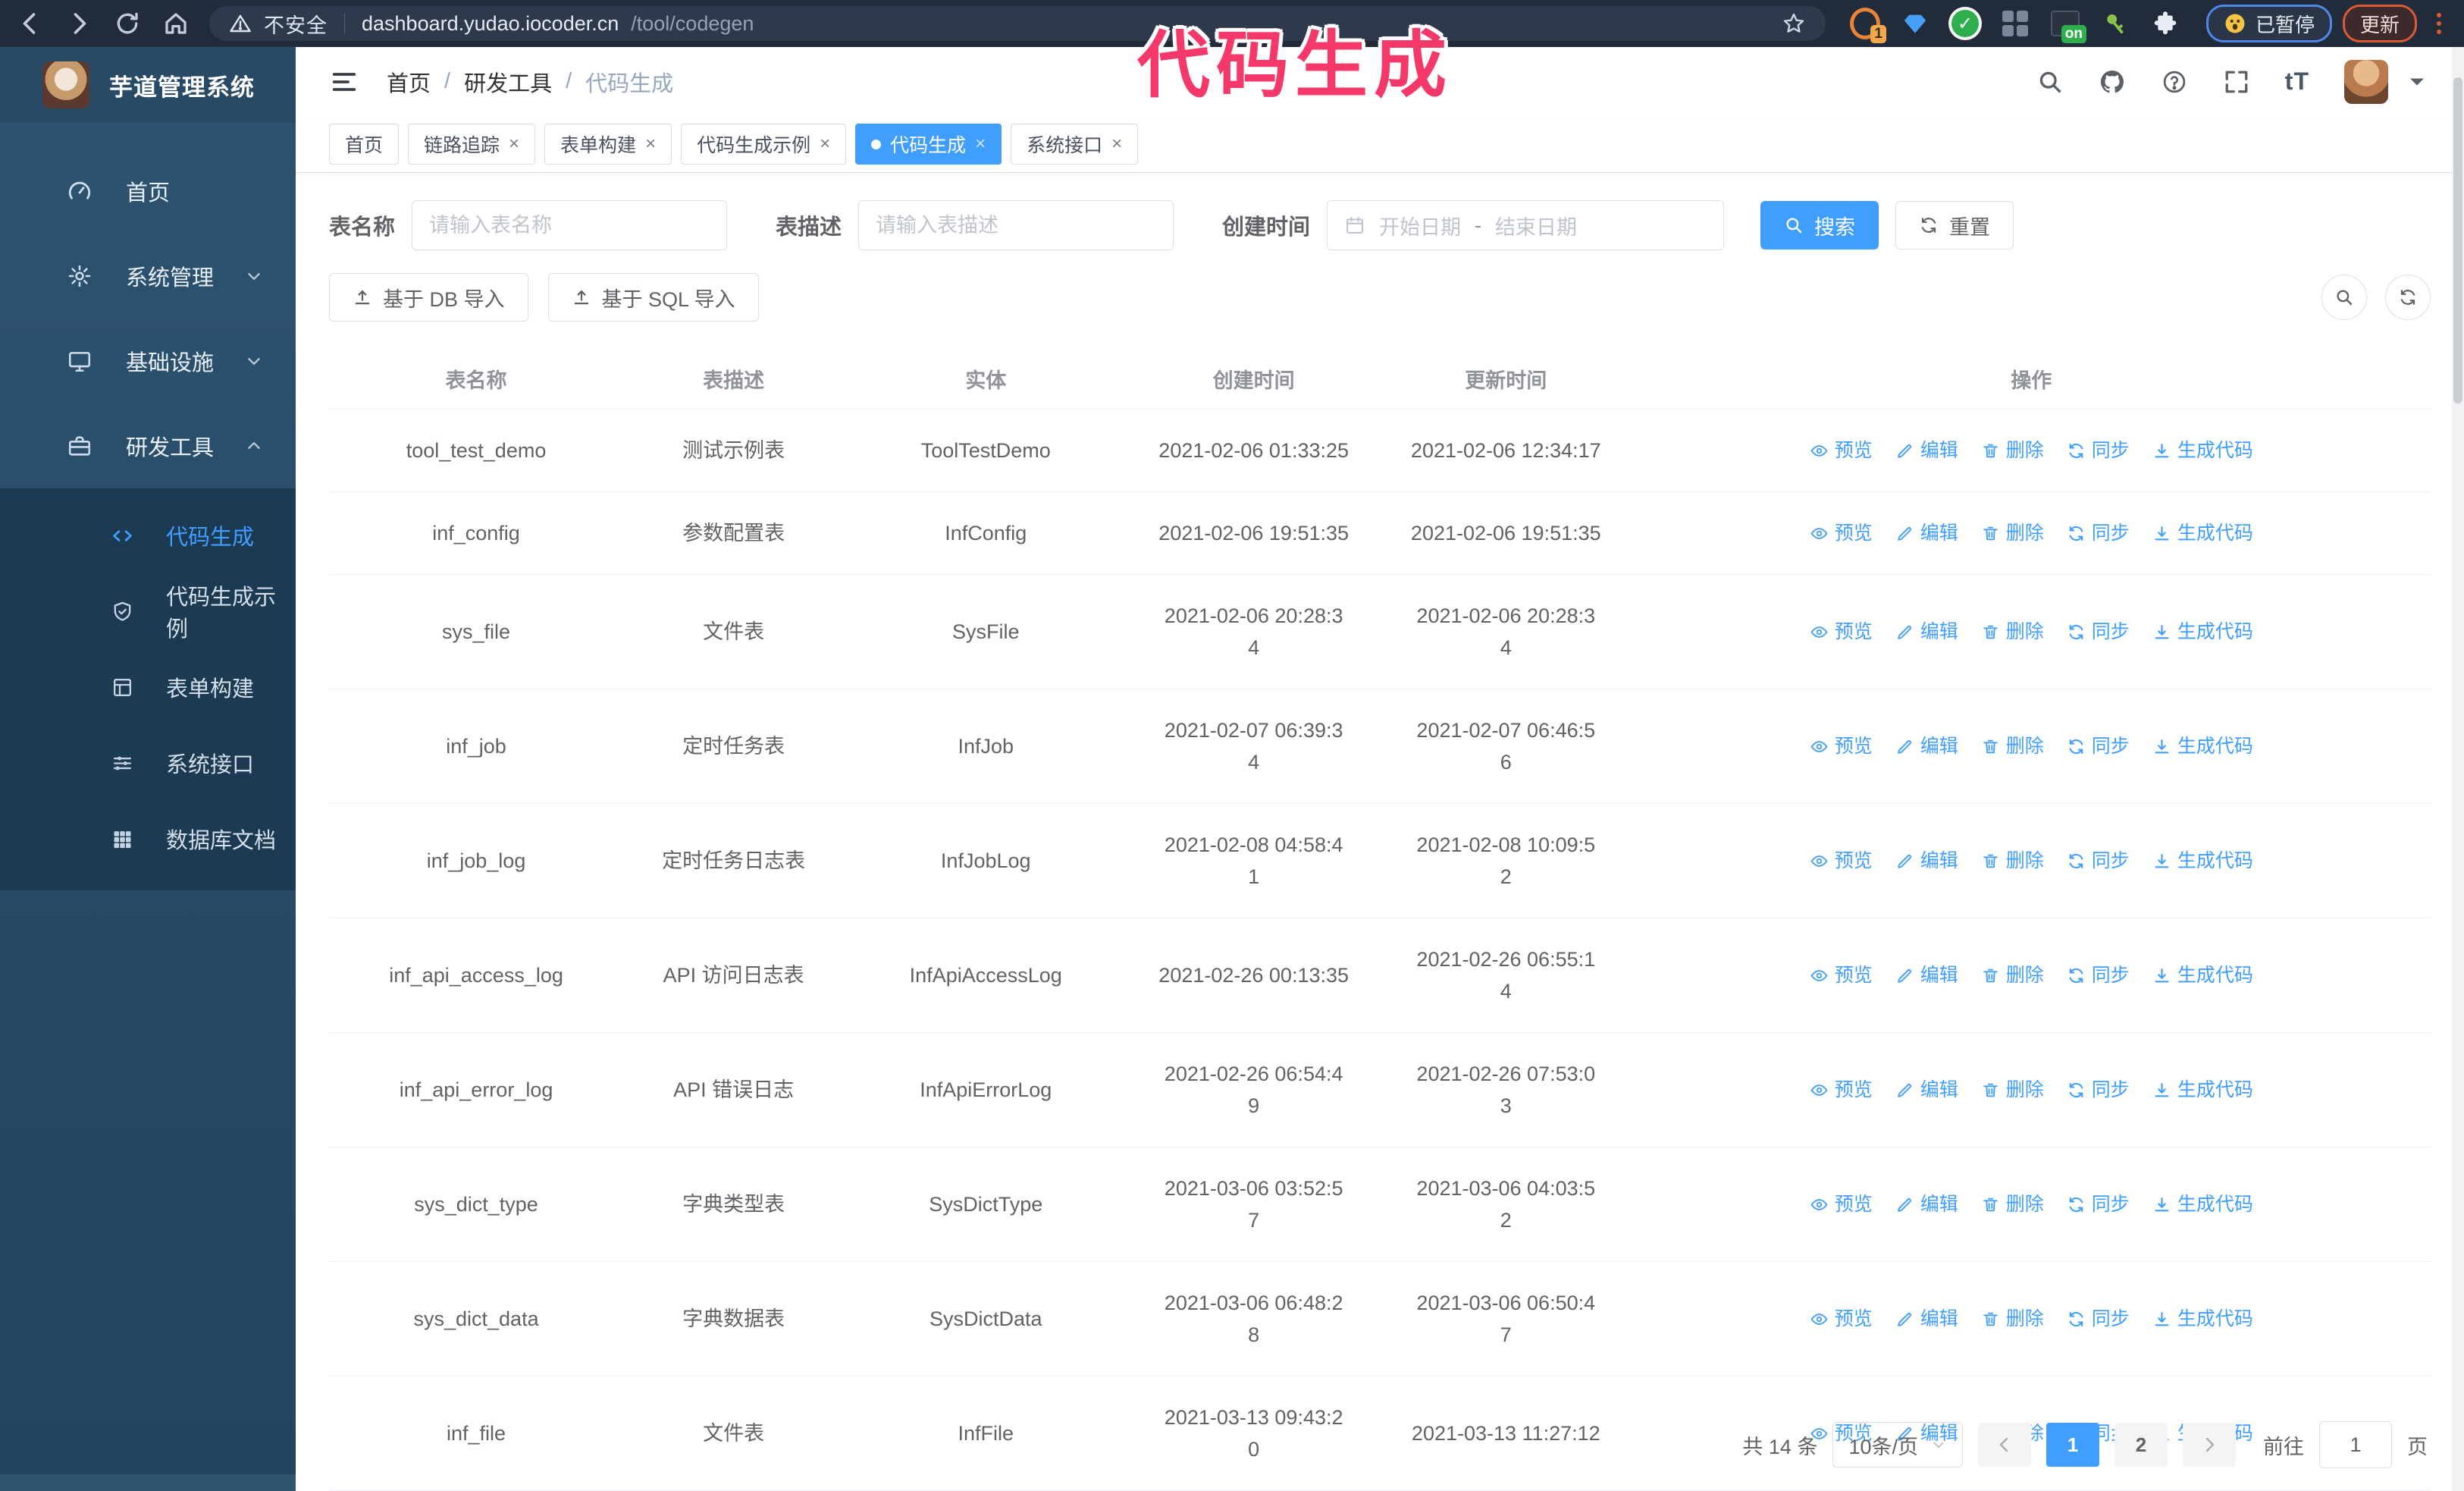 The image size is (2464, 1491). Describe the element at coordinates (2417, 82) in the screenshot. I see `avatar-caret-down-icon` at that location.